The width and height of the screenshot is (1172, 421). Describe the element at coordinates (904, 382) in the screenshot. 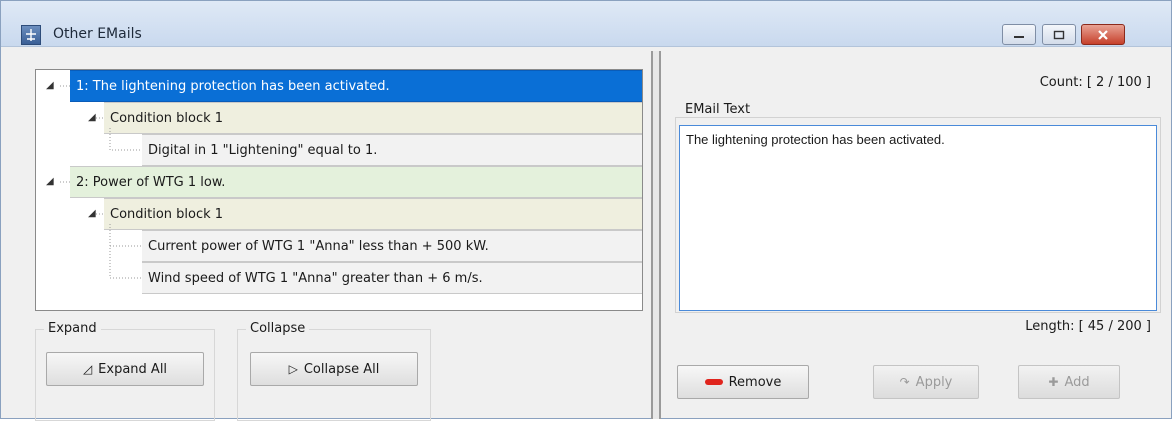

I see `apply-arrow-icon: ↷` at that location.